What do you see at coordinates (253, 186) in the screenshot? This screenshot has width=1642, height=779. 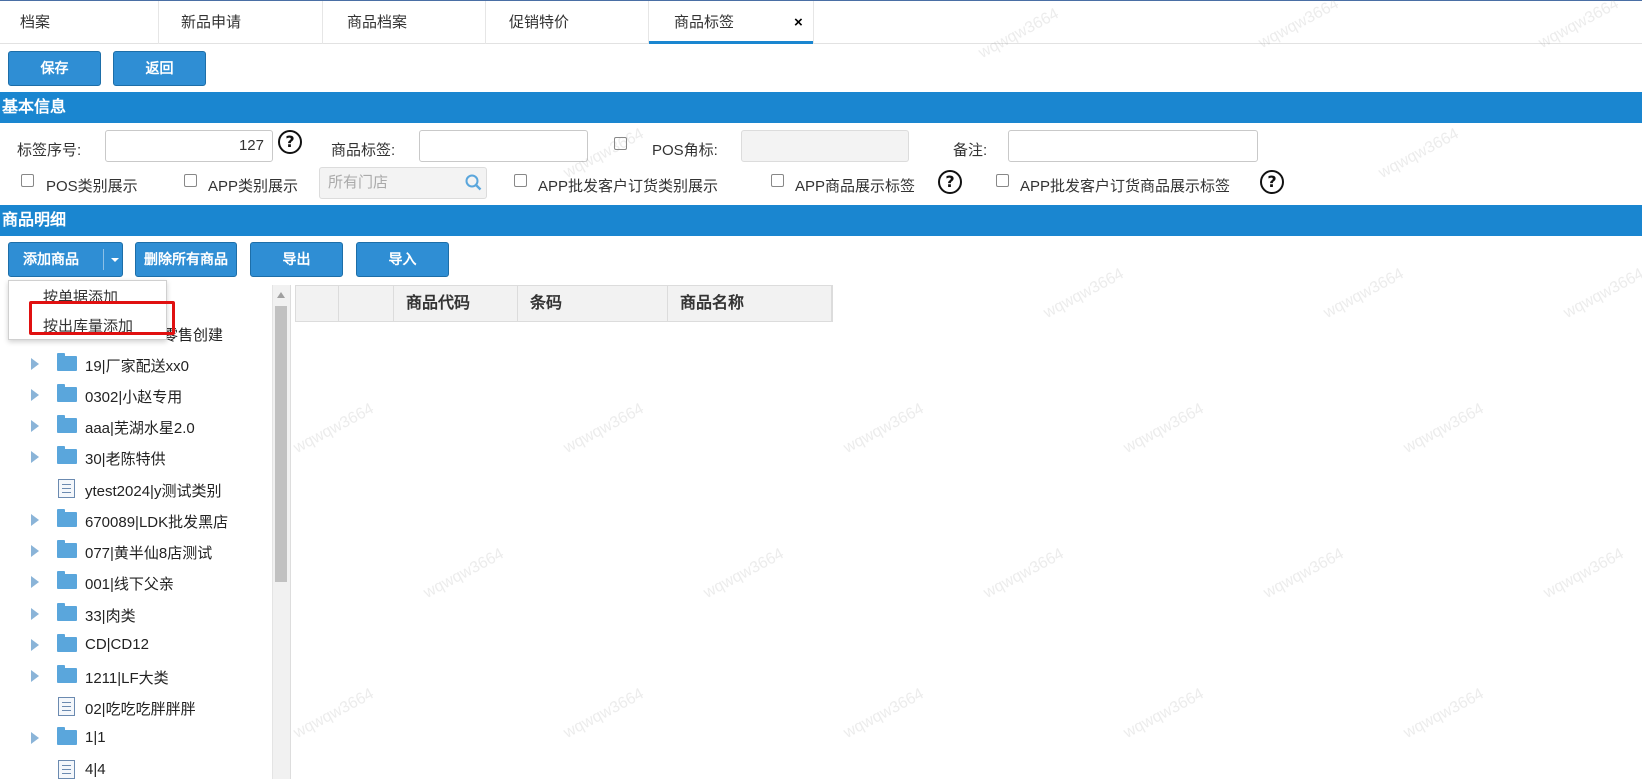 I see `app-category-display-label: APP类别展示` at bounding box center [253, 186].